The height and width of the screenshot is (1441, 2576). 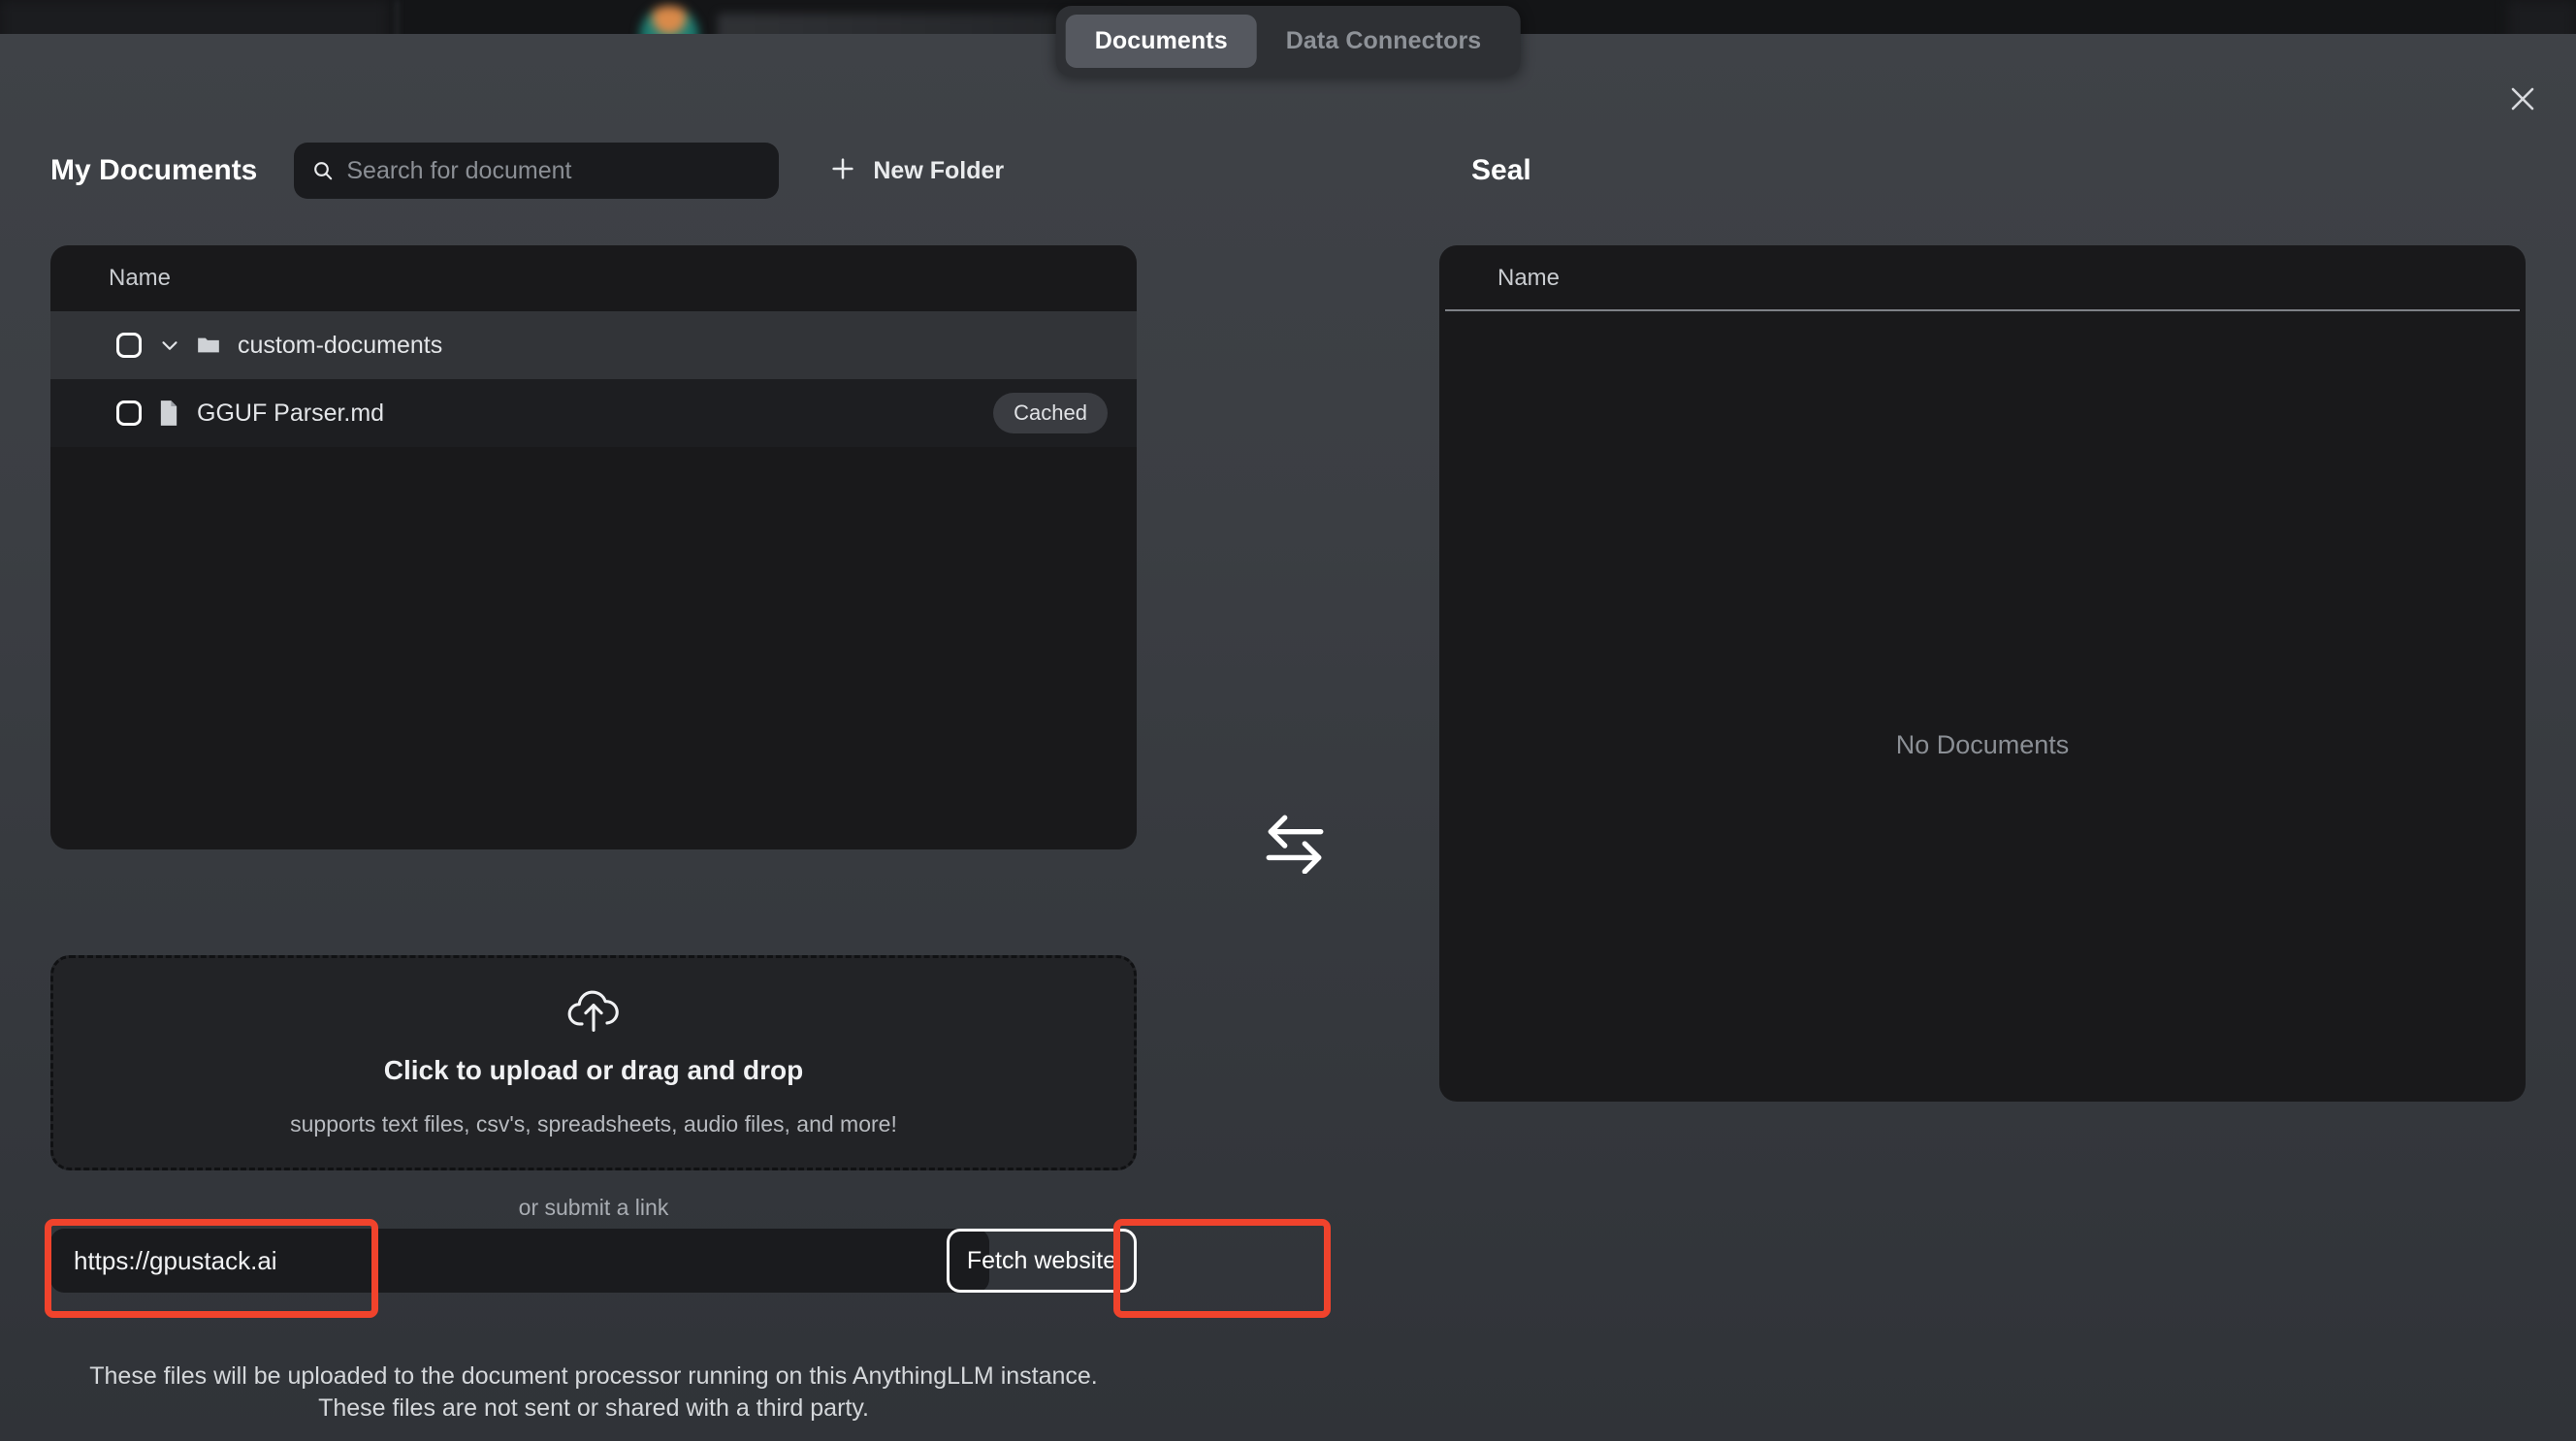 What do you see at coordinates (1042, 1261) in the screenshot?
I see `fetch-website-button: Fetch website` at bounding box center [1042, 1261].